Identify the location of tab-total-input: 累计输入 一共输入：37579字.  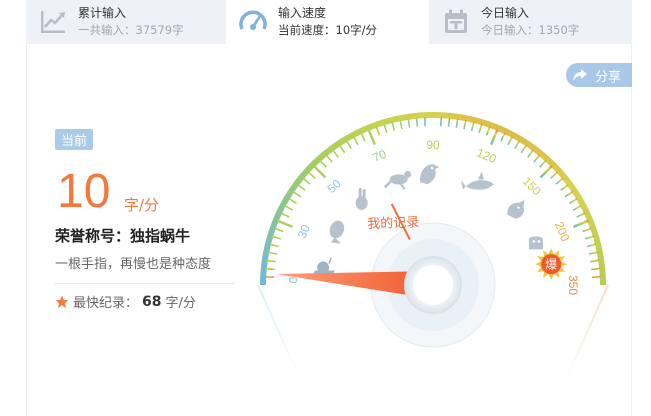
(126, 22).